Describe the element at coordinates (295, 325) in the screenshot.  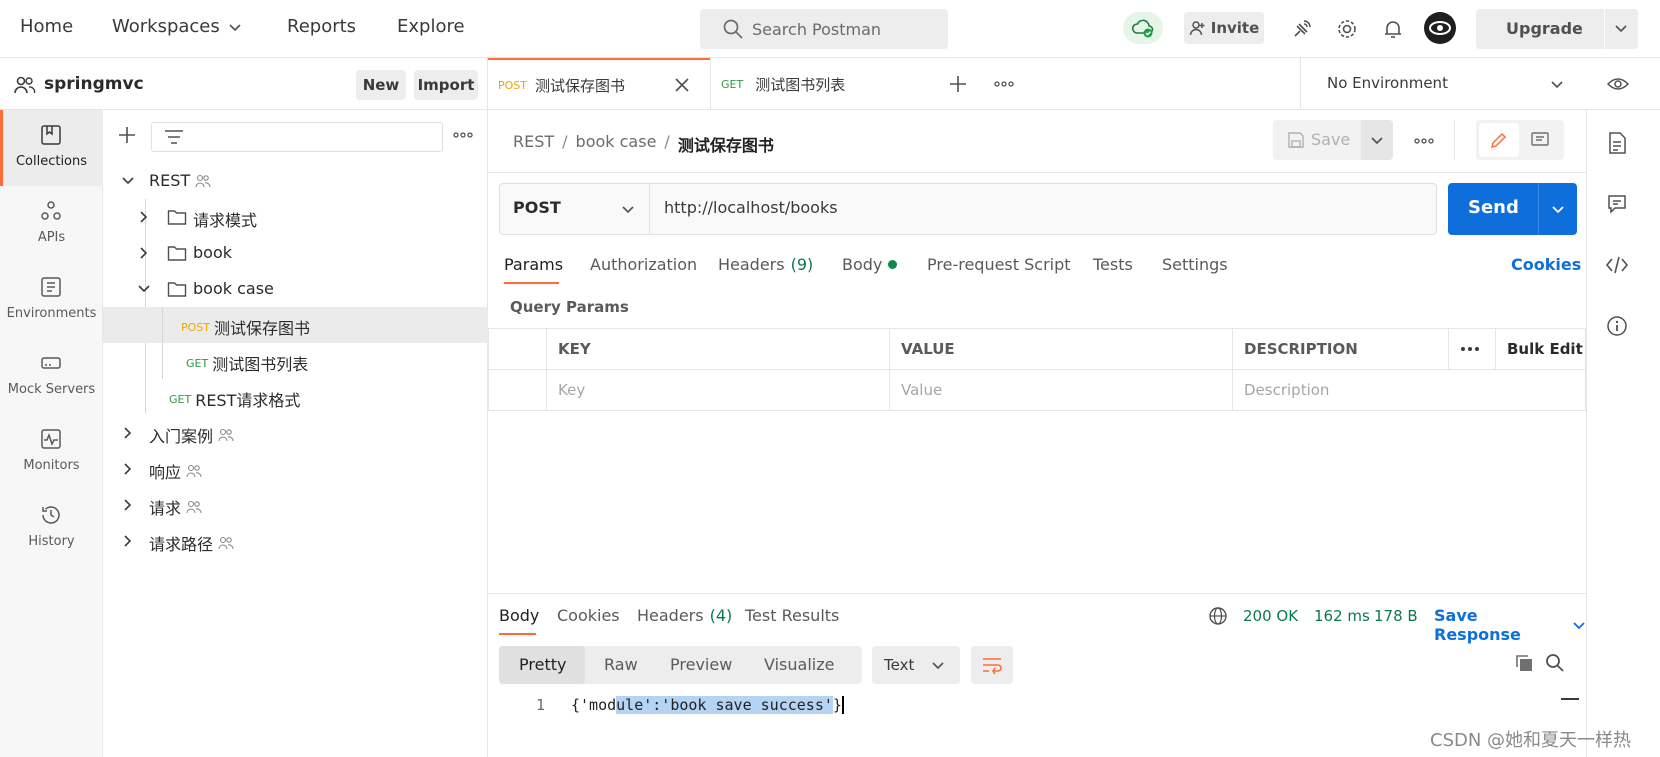
I see `request-item-save-book: POST 测试保存图书` at that location.